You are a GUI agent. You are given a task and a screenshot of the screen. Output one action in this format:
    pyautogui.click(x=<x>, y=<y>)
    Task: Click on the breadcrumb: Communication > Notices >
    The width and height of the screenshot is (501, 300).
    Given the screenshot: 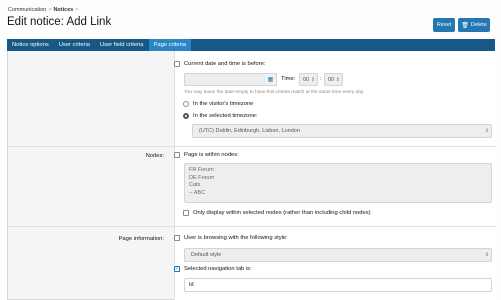 What is the action you would take?
    pyautogui.click(x=44, y=10)
    